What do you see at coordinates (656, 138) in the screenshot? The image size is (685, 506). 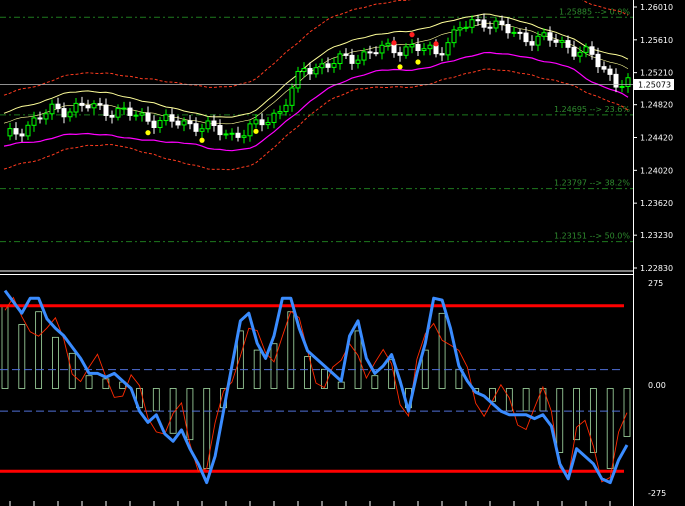 I see `price-tick-label: 1.24420` at bounding box center [656, 138].